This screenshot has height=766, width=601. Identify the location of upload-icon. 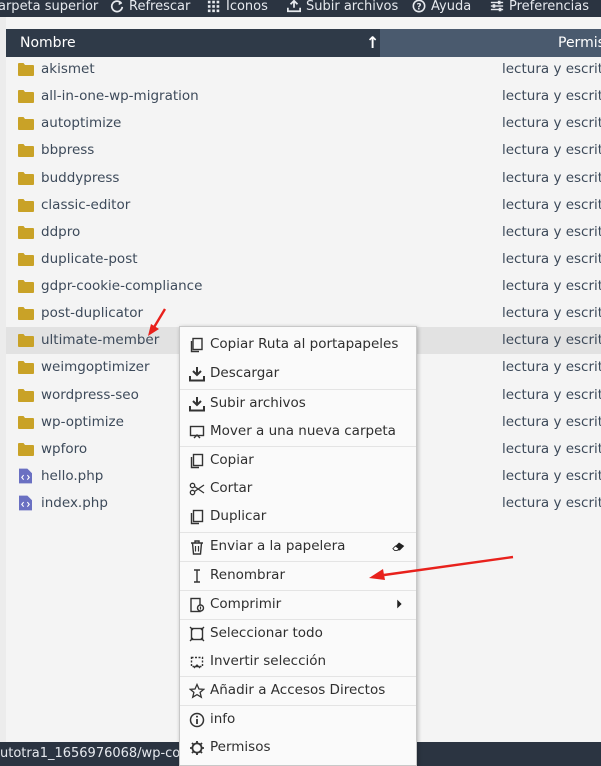
(197, 404).